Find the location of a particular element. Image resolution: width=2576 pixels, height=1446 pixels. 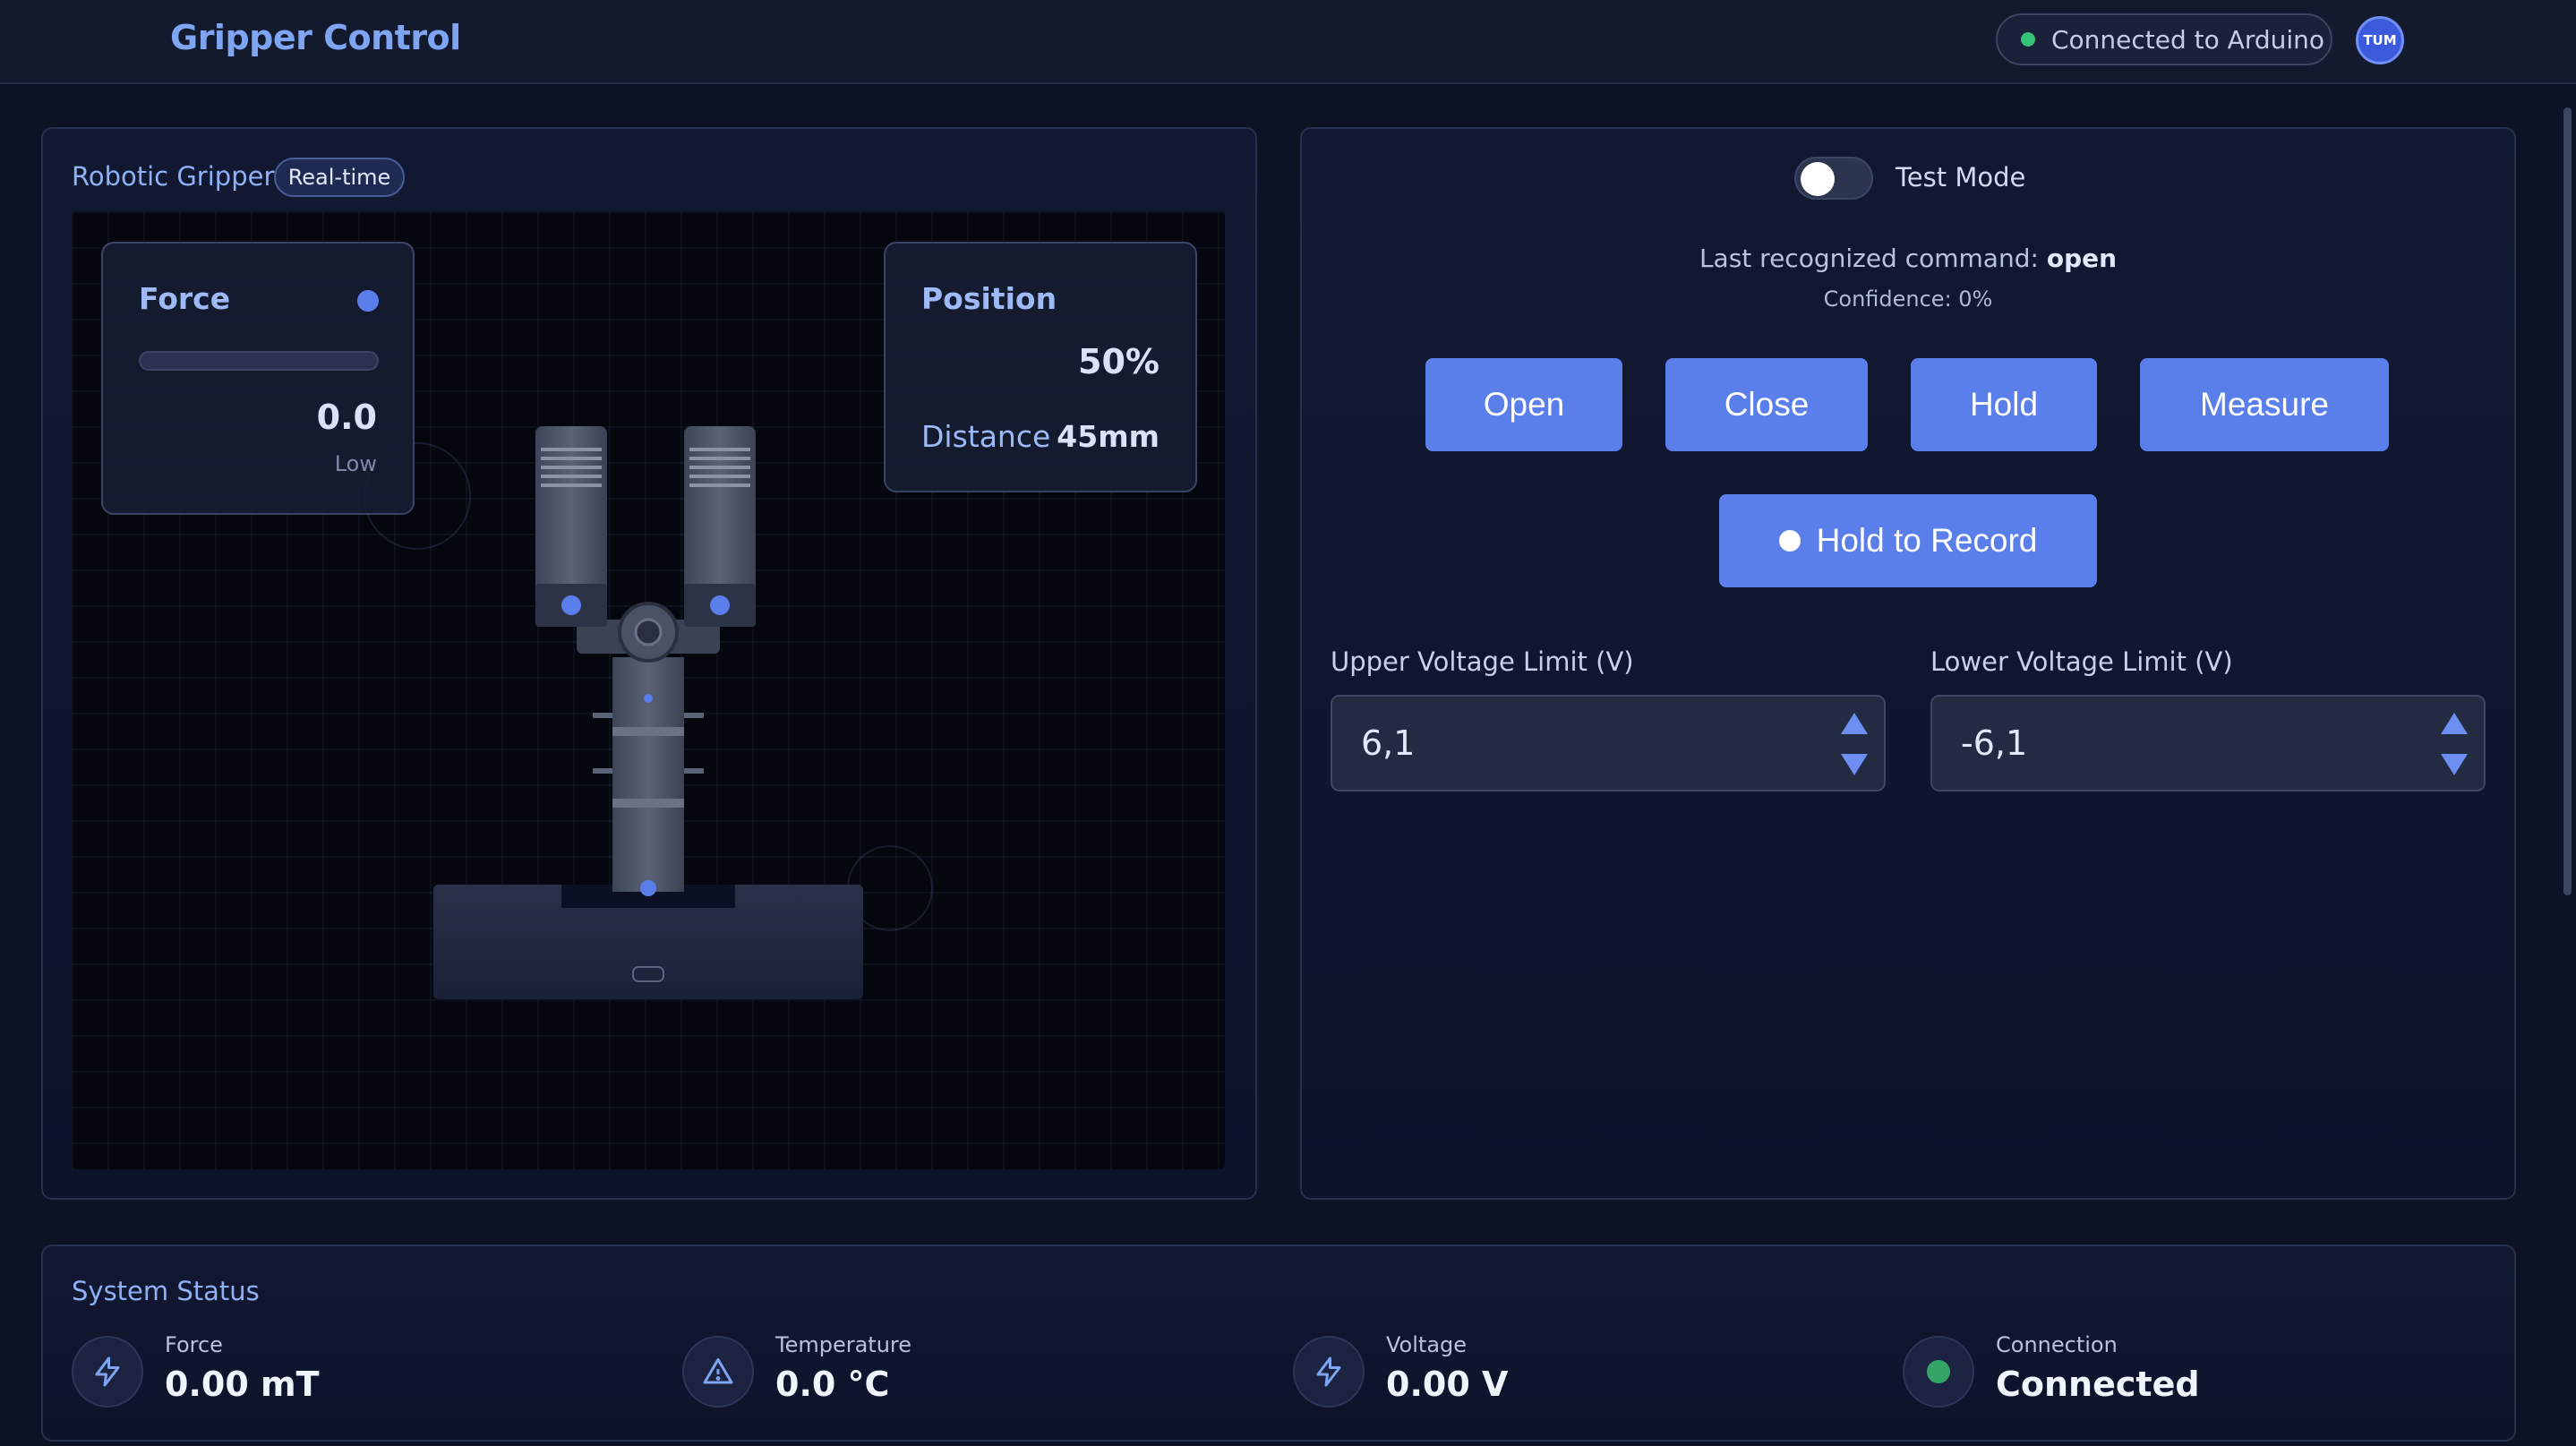

force-value: 0.0 is located at coordinates (346, 417).